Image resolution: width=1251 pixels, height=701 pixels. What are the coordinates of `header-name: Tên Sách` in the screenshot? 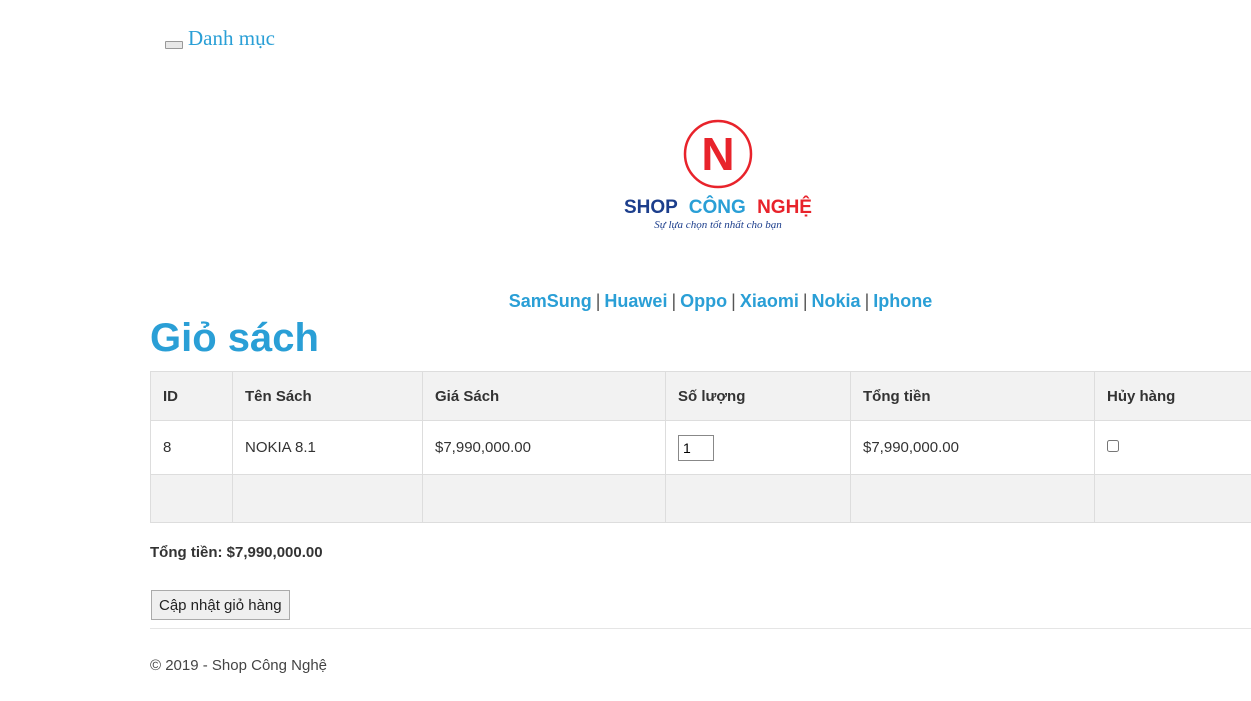 It's located at (327, 396).